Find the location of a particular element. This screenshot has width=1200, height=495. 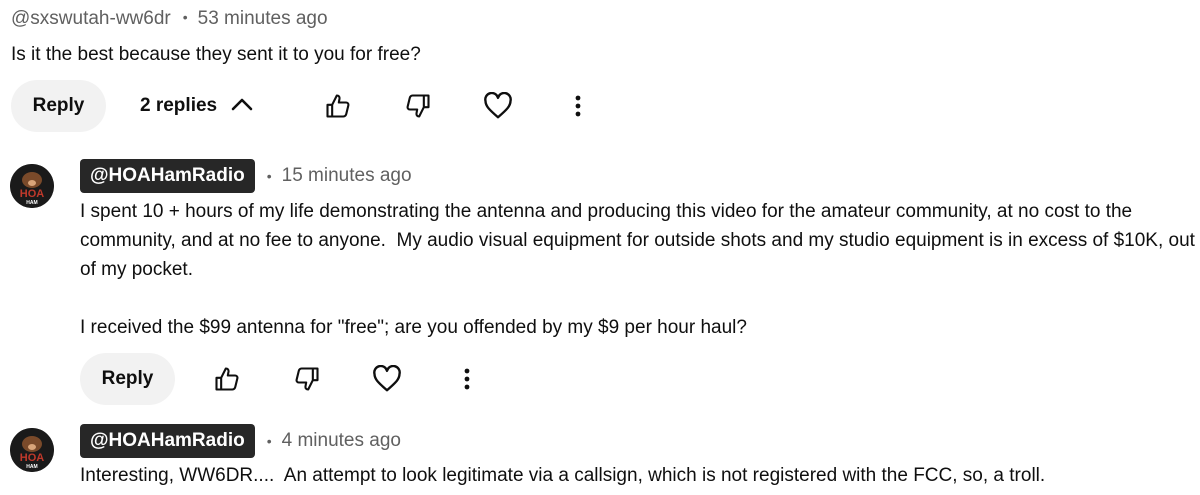

replies-count-label: 2 replies is located at coordinates (179, 105).